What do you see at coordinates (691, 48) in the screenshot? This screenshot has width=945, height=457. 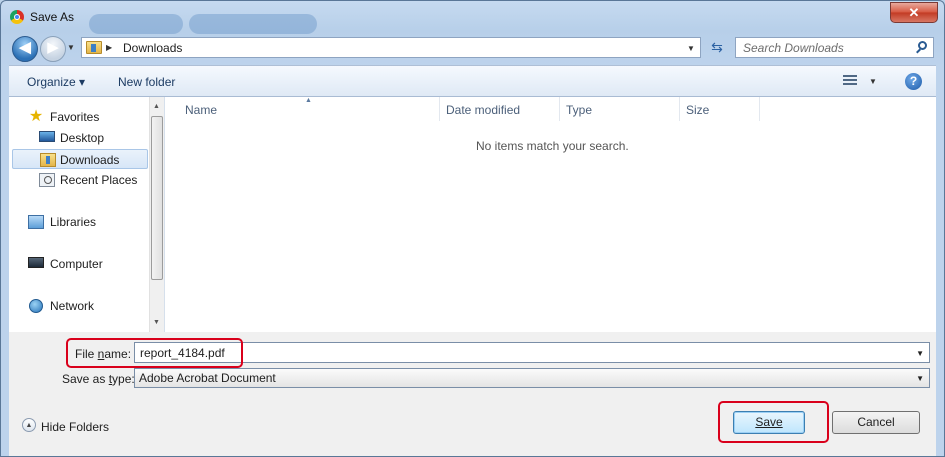 I see `address-dropdown-icon: ▼` at bounding box center [691, 48].